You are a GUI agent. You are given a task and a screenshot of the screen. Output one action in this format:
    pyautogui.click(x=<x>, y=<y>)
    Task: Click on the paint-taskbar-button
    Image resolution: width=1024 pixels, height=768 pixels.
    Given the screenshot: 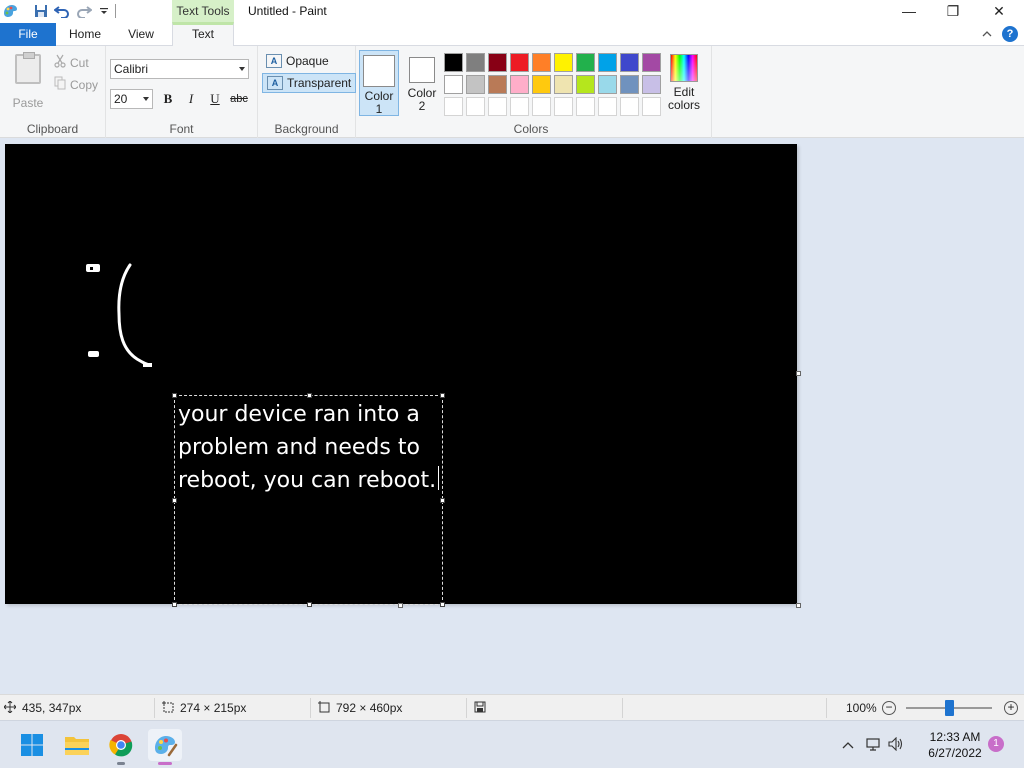 What is the action you would take?
    pyautogui.click(x=165, y=747)
    